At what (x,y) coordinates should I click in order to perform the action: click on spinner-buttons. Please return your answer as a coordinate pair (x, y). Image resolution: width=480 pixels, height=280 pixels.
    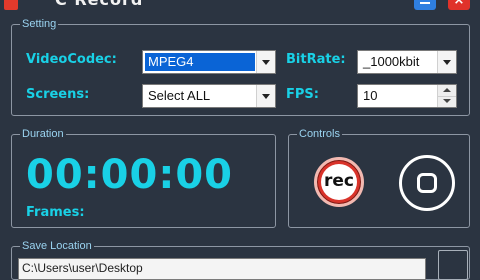
    Looking at the image, I should click on (446, 96).